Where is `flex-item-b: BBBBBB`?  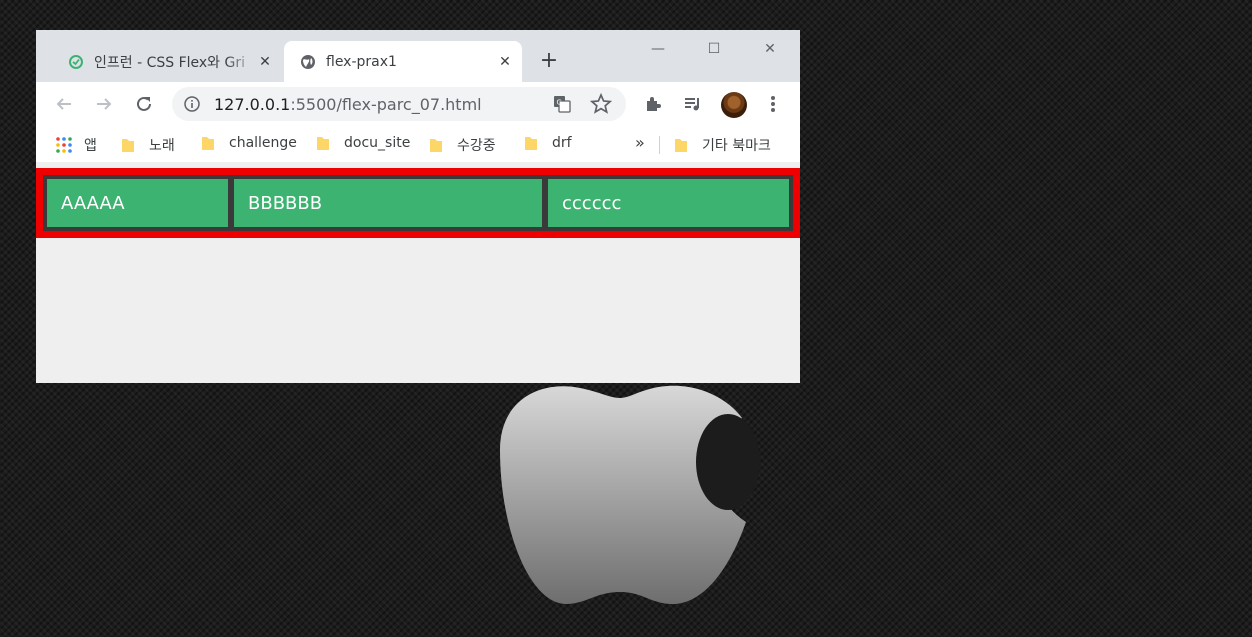
flex-item-b: BBBBBB is located at coordinates (388, 203).